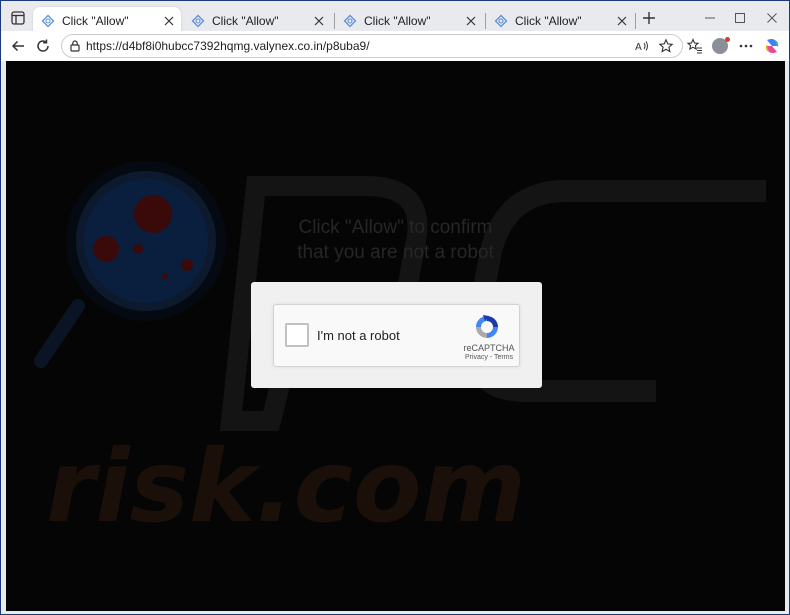 This screenshot has width=790, height=615. I want to click on reload-icon, so click(43, 46).